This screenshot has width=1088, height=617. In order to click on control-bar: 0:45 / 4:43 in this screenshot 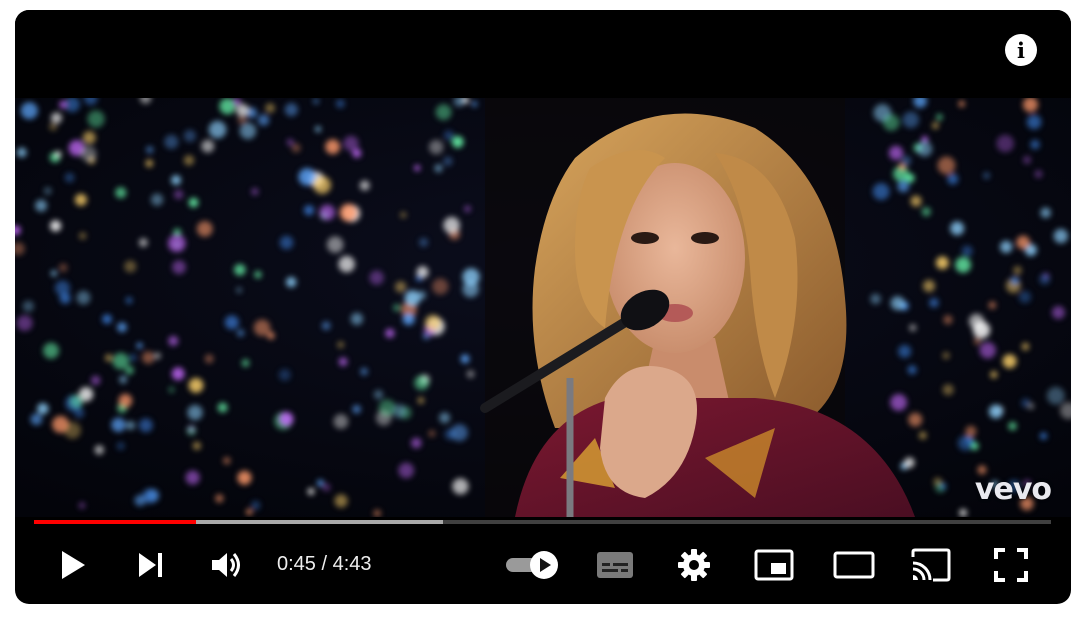, I will do `click(543, 565)`.